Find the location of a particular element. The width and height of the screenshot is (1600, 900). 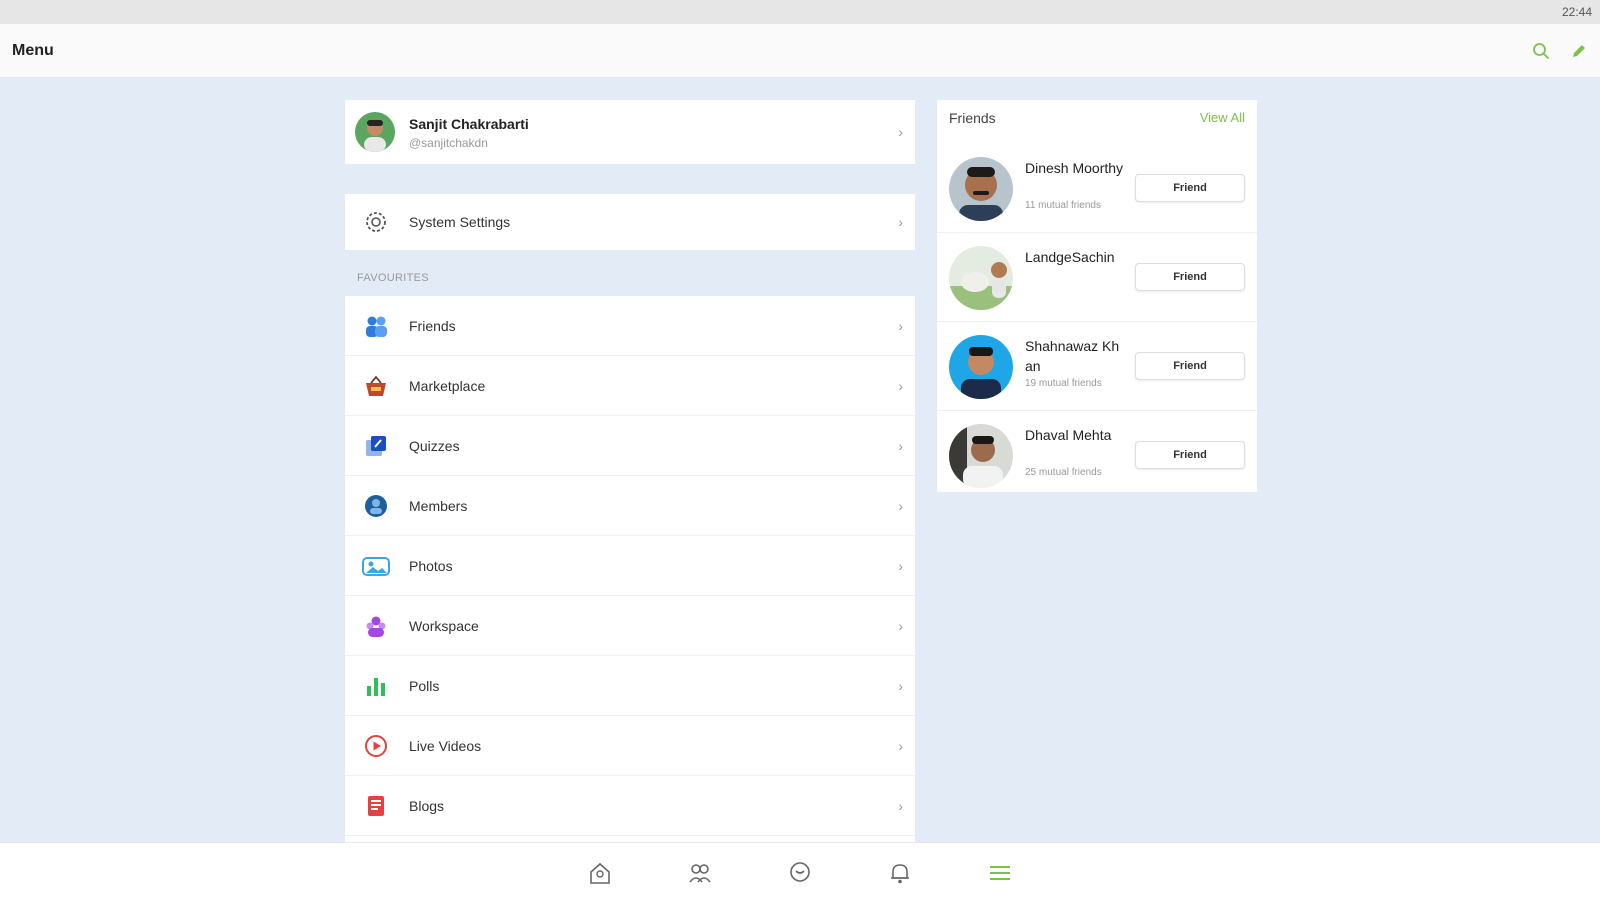

favourites-section-label: FAVOURITES is located at coordinates (393, 278).